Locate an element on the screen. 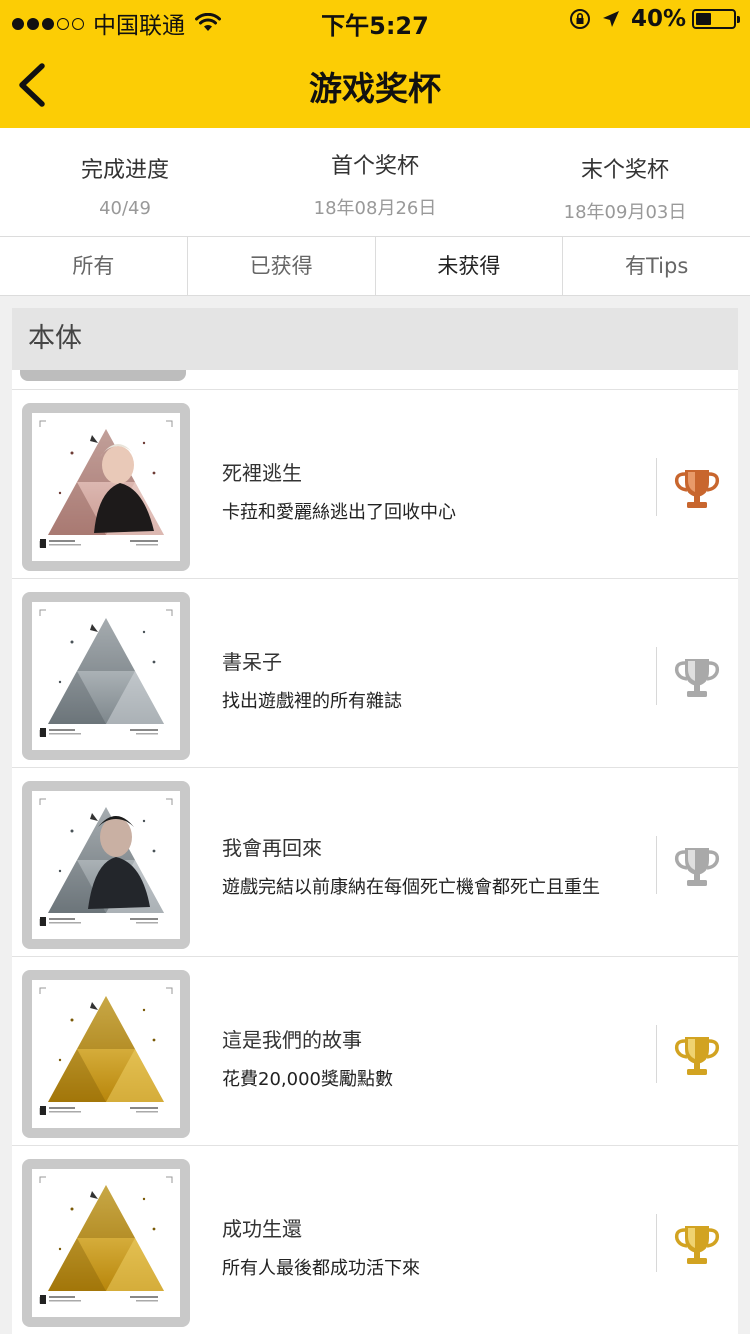 This screenshot has width=750, height=1334. trophy-name: 成功生還 is located at coordinates (262, 1229).